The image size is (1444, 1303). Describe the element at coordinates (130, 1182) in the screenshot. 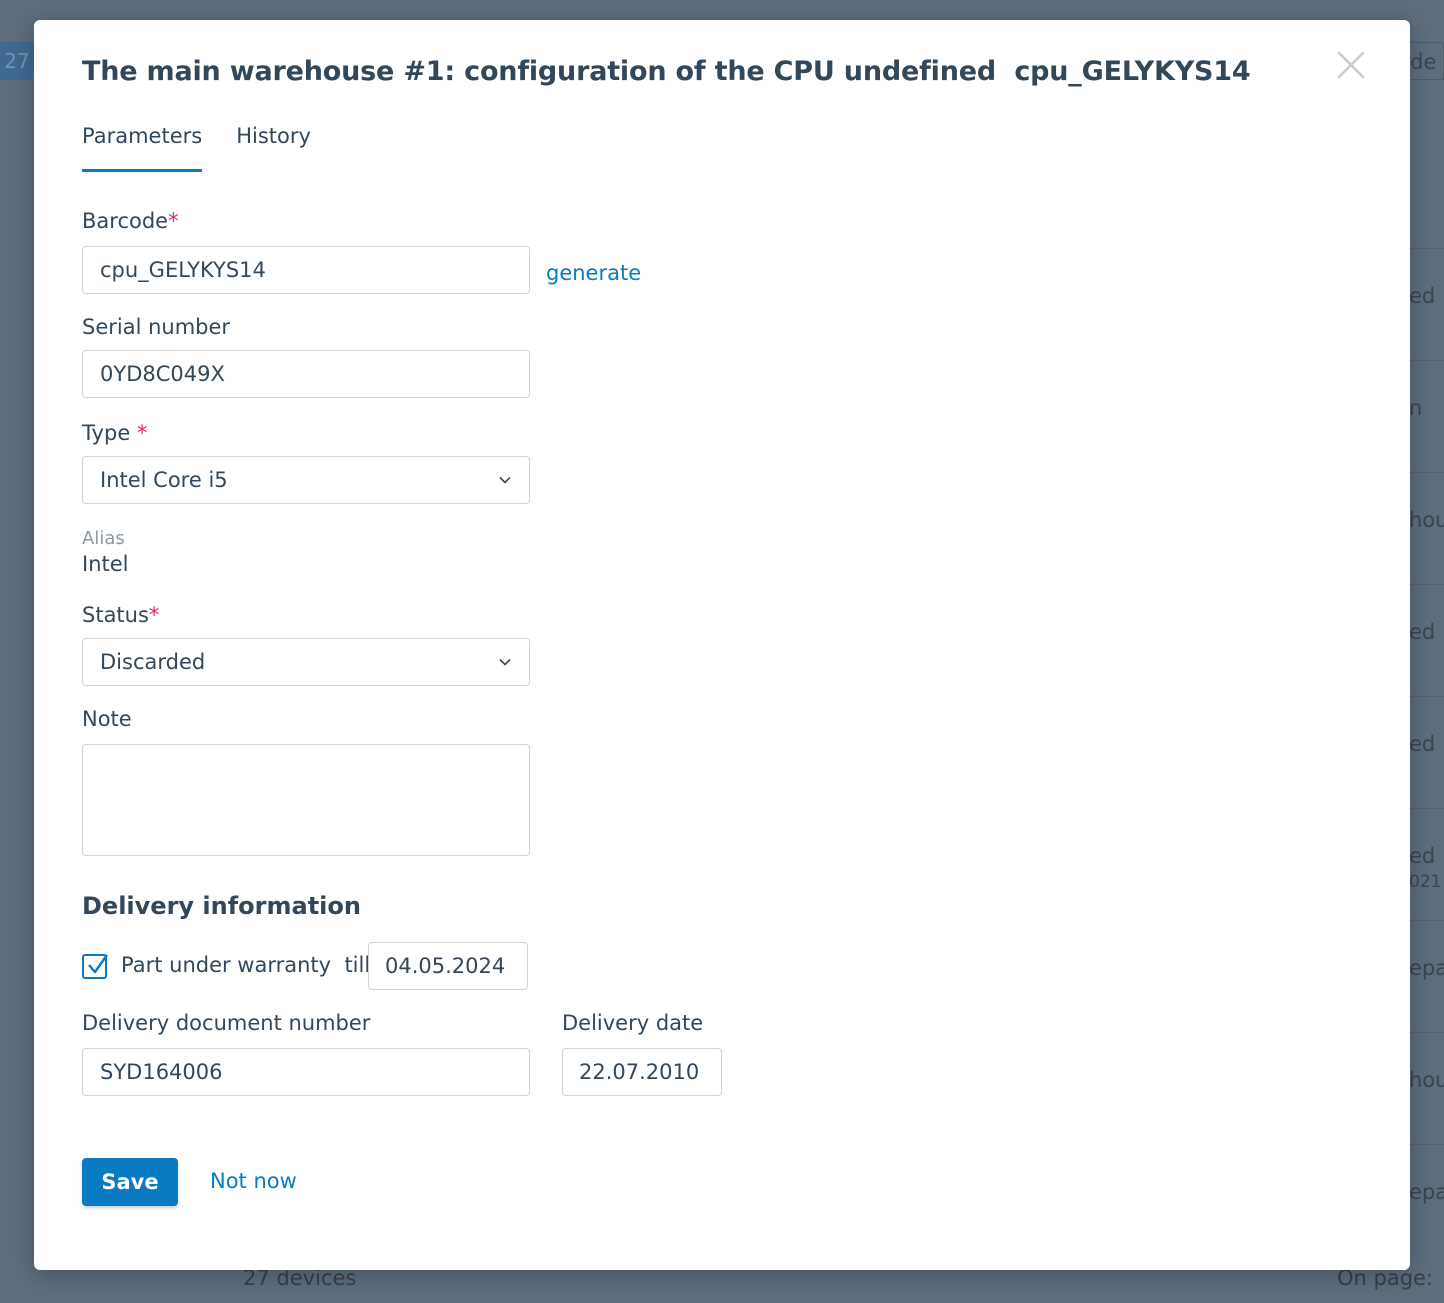

I see `save-button: Save` at that location.